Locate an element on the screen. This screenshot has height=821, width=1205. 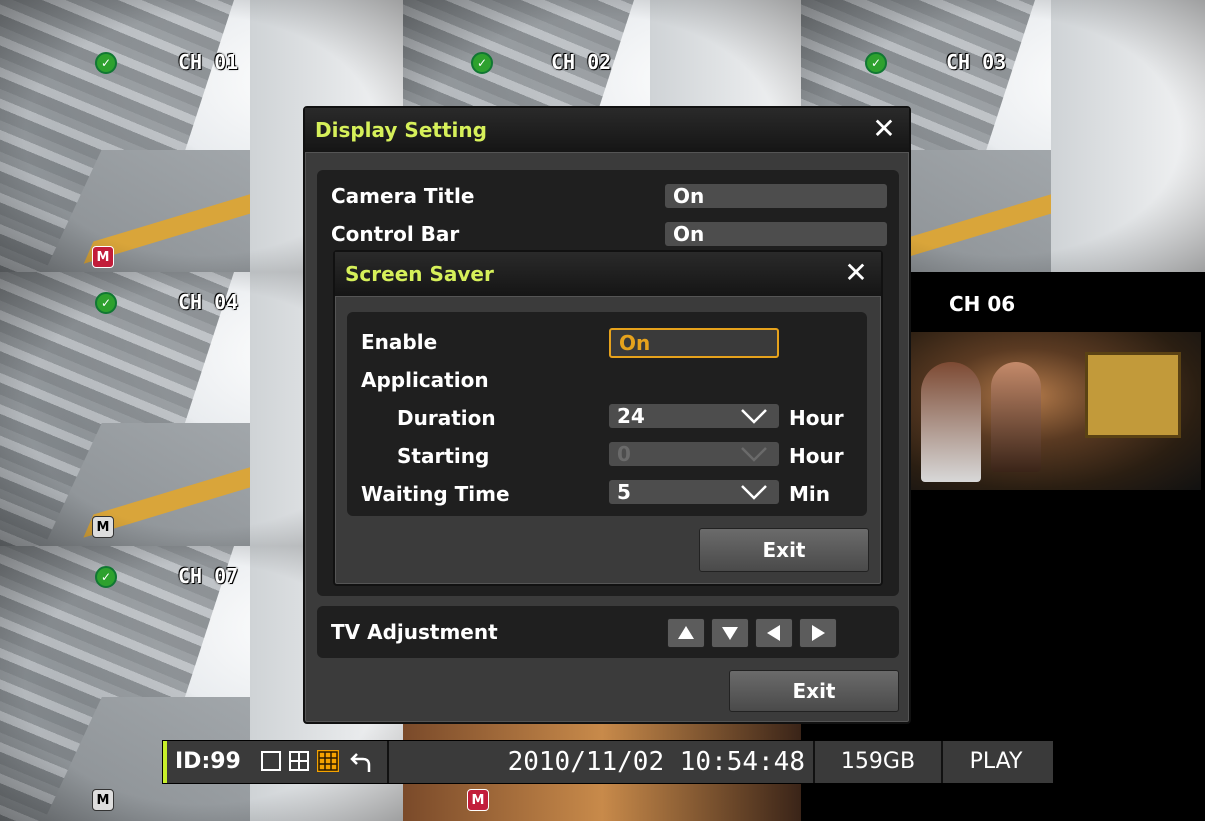
playback-mode: PLAY is located at coordinates (996, 762).